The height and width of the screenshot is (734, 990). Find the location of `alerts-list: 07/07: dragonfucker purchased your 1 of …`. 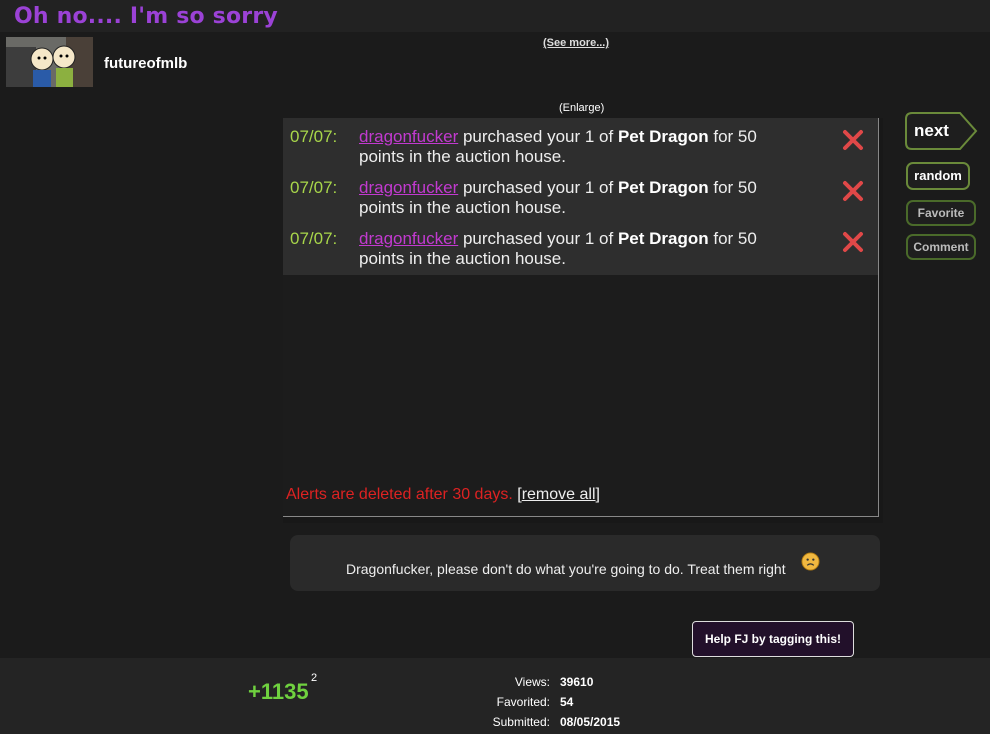

alerts-list: 07/07: dragonfucker purchased your 1 of … is located at coordinates (580, 196).